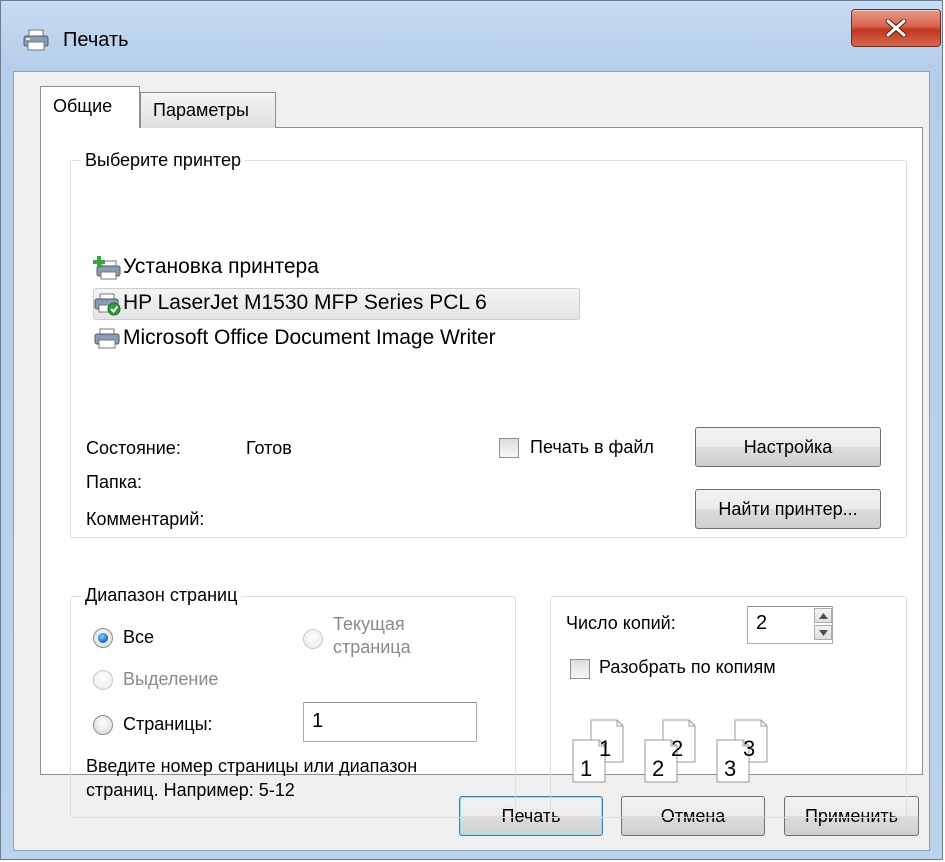  Describe the element at coordinates (471, 36) in the screenshot. I see `title-bar: Печать` at that location.